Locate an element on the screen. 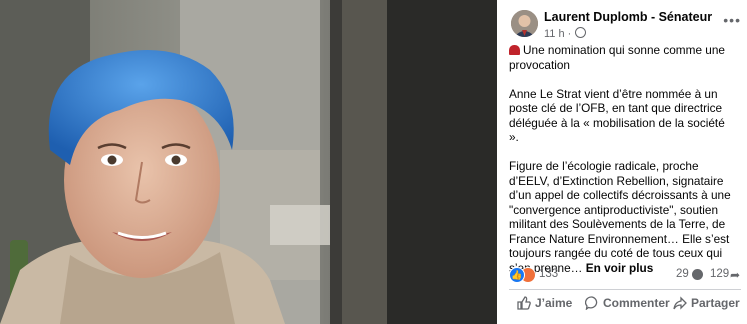 The width and height of the screenshot is (747, 324). comment-label: Commenter is located at coordinates (636, 303).